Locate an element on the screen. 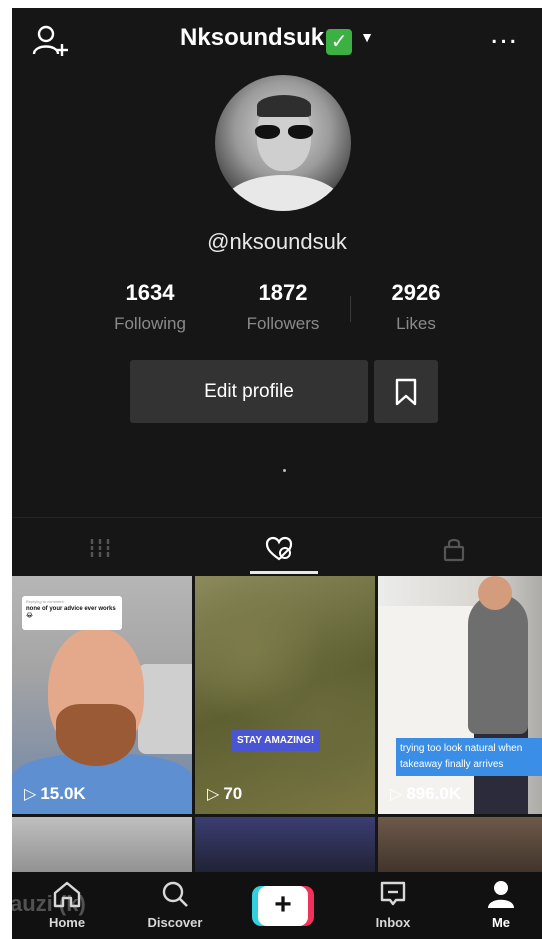 The image size is (542, 939). stat-divider is located at coordinates (350, 309).